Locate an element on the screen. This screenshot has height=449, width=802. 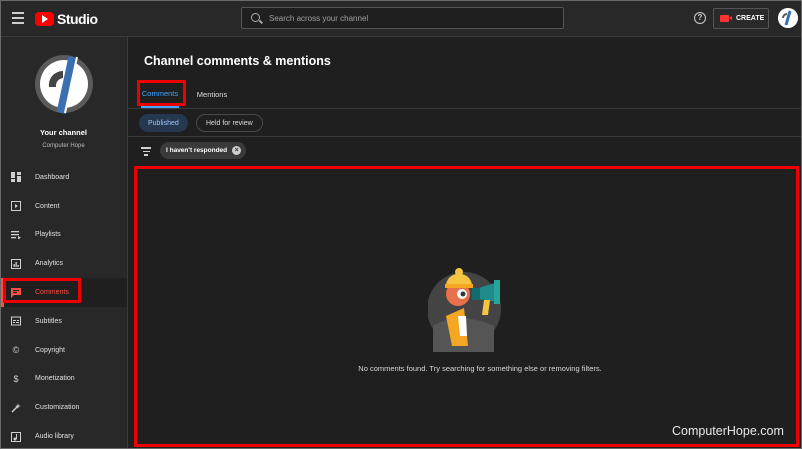
audio-library-icon is located at coordinates (16, 436).